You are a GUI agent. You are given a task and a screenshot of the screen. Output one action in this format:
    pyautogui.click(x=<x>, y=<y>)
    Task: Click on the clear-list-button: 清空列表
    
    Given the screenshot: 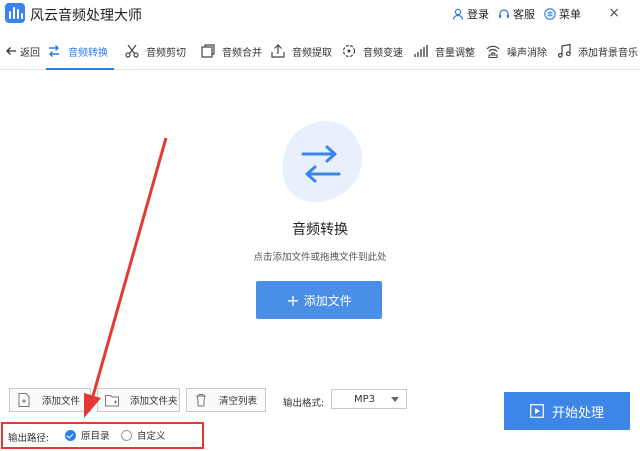 What is the action you would take?
    pyautogui.click(x=226, y=400)
    